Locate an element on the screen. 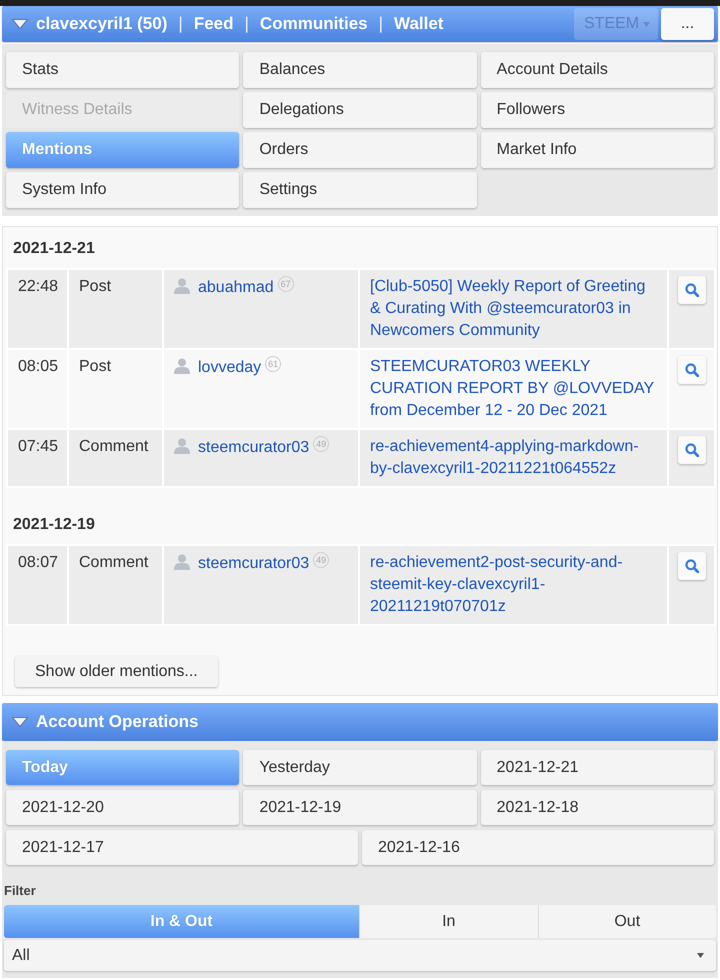 This screenshot has height=980, width=720. day-button: 2021-12-19 is located at coordinates (360, 807).